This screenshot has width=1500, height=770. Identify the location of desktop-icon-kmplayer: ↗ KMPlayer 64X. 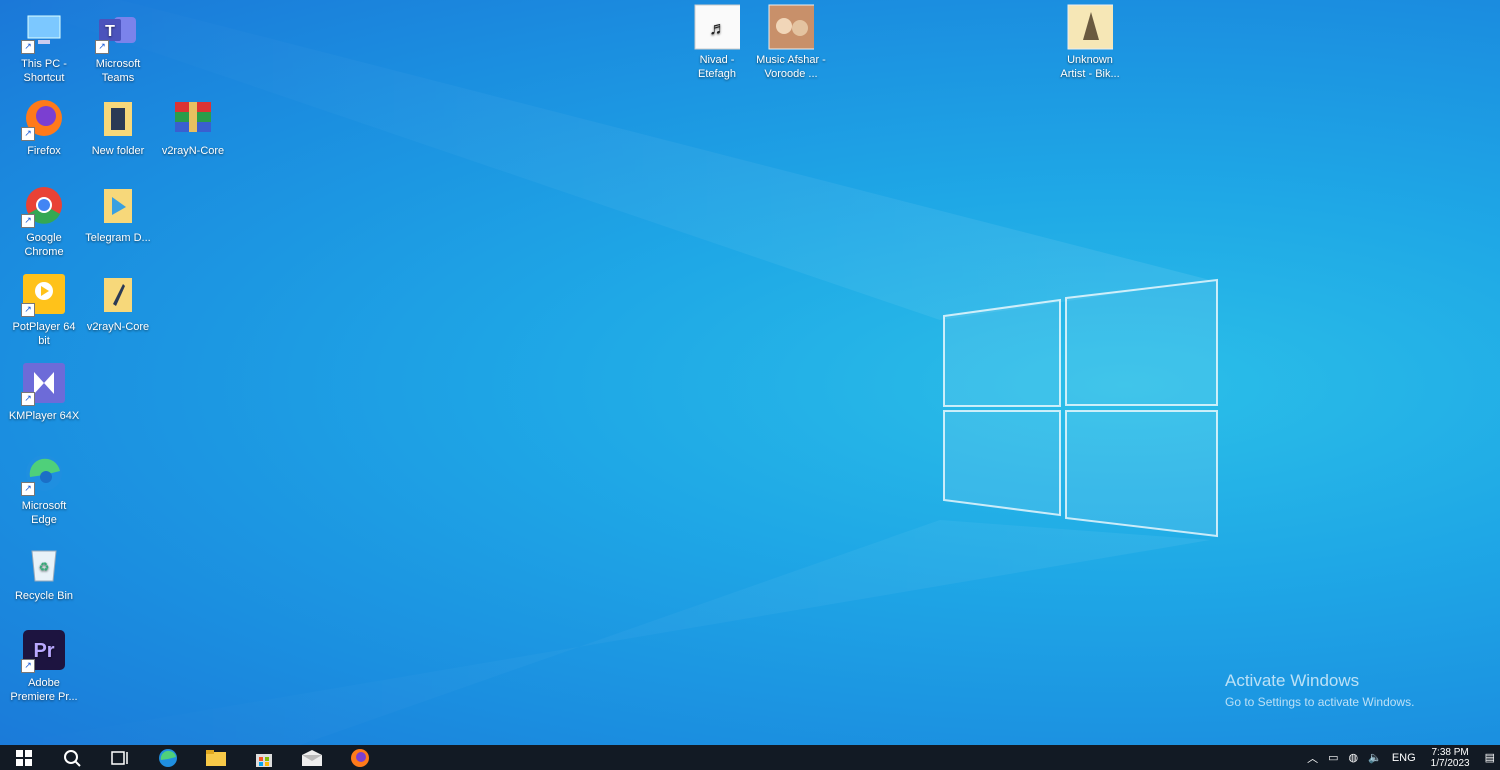
(44, 391).